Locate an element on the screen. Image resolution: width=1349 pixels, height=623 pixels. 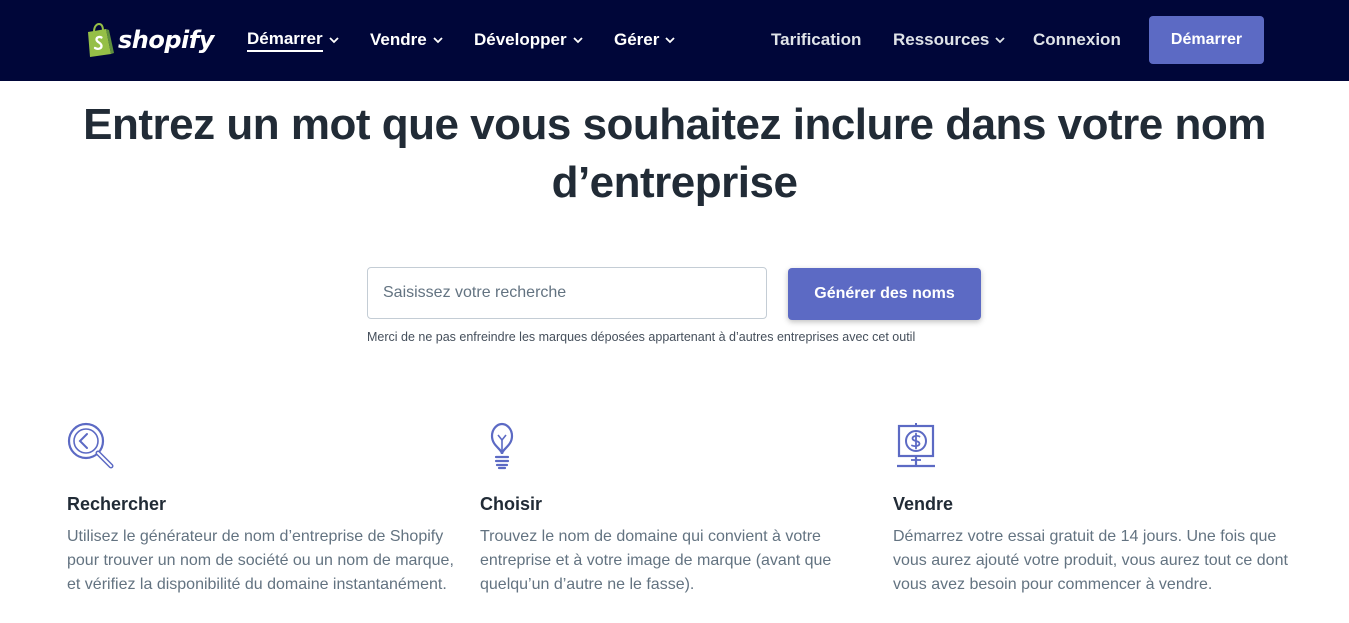
shopify-logo: shopify is located at coordinates (149, 40).